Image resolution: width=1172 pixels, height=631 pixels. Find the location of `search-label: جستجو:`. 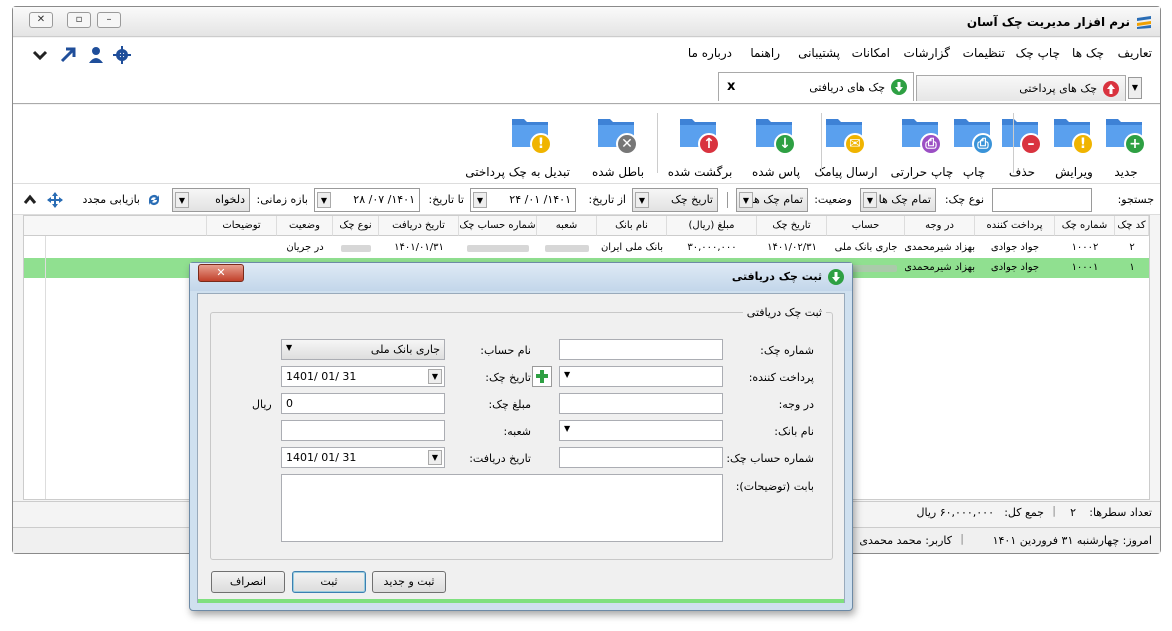

search-label: جستجو: is located at coordinates (1135, 199).